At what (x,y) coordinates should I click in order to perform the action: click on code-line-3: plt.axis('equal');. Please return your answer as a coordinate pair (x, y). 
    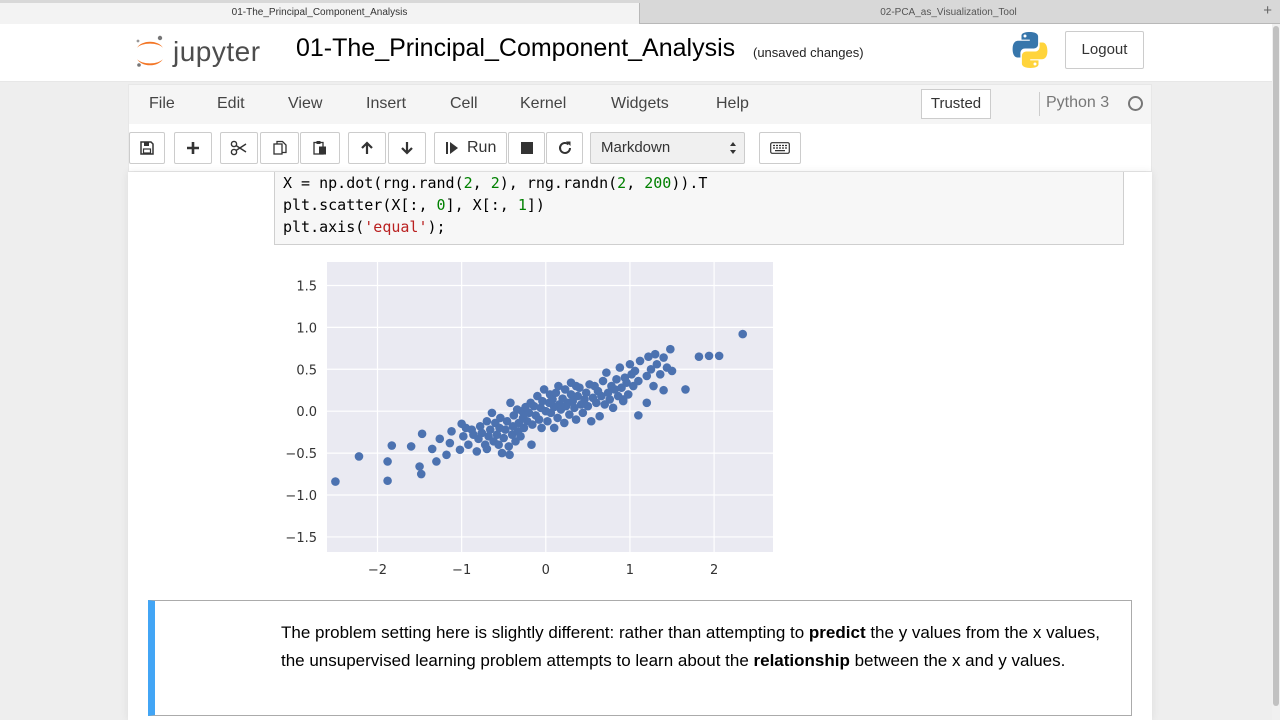
    Looking at the image, I should click on (364, 227).